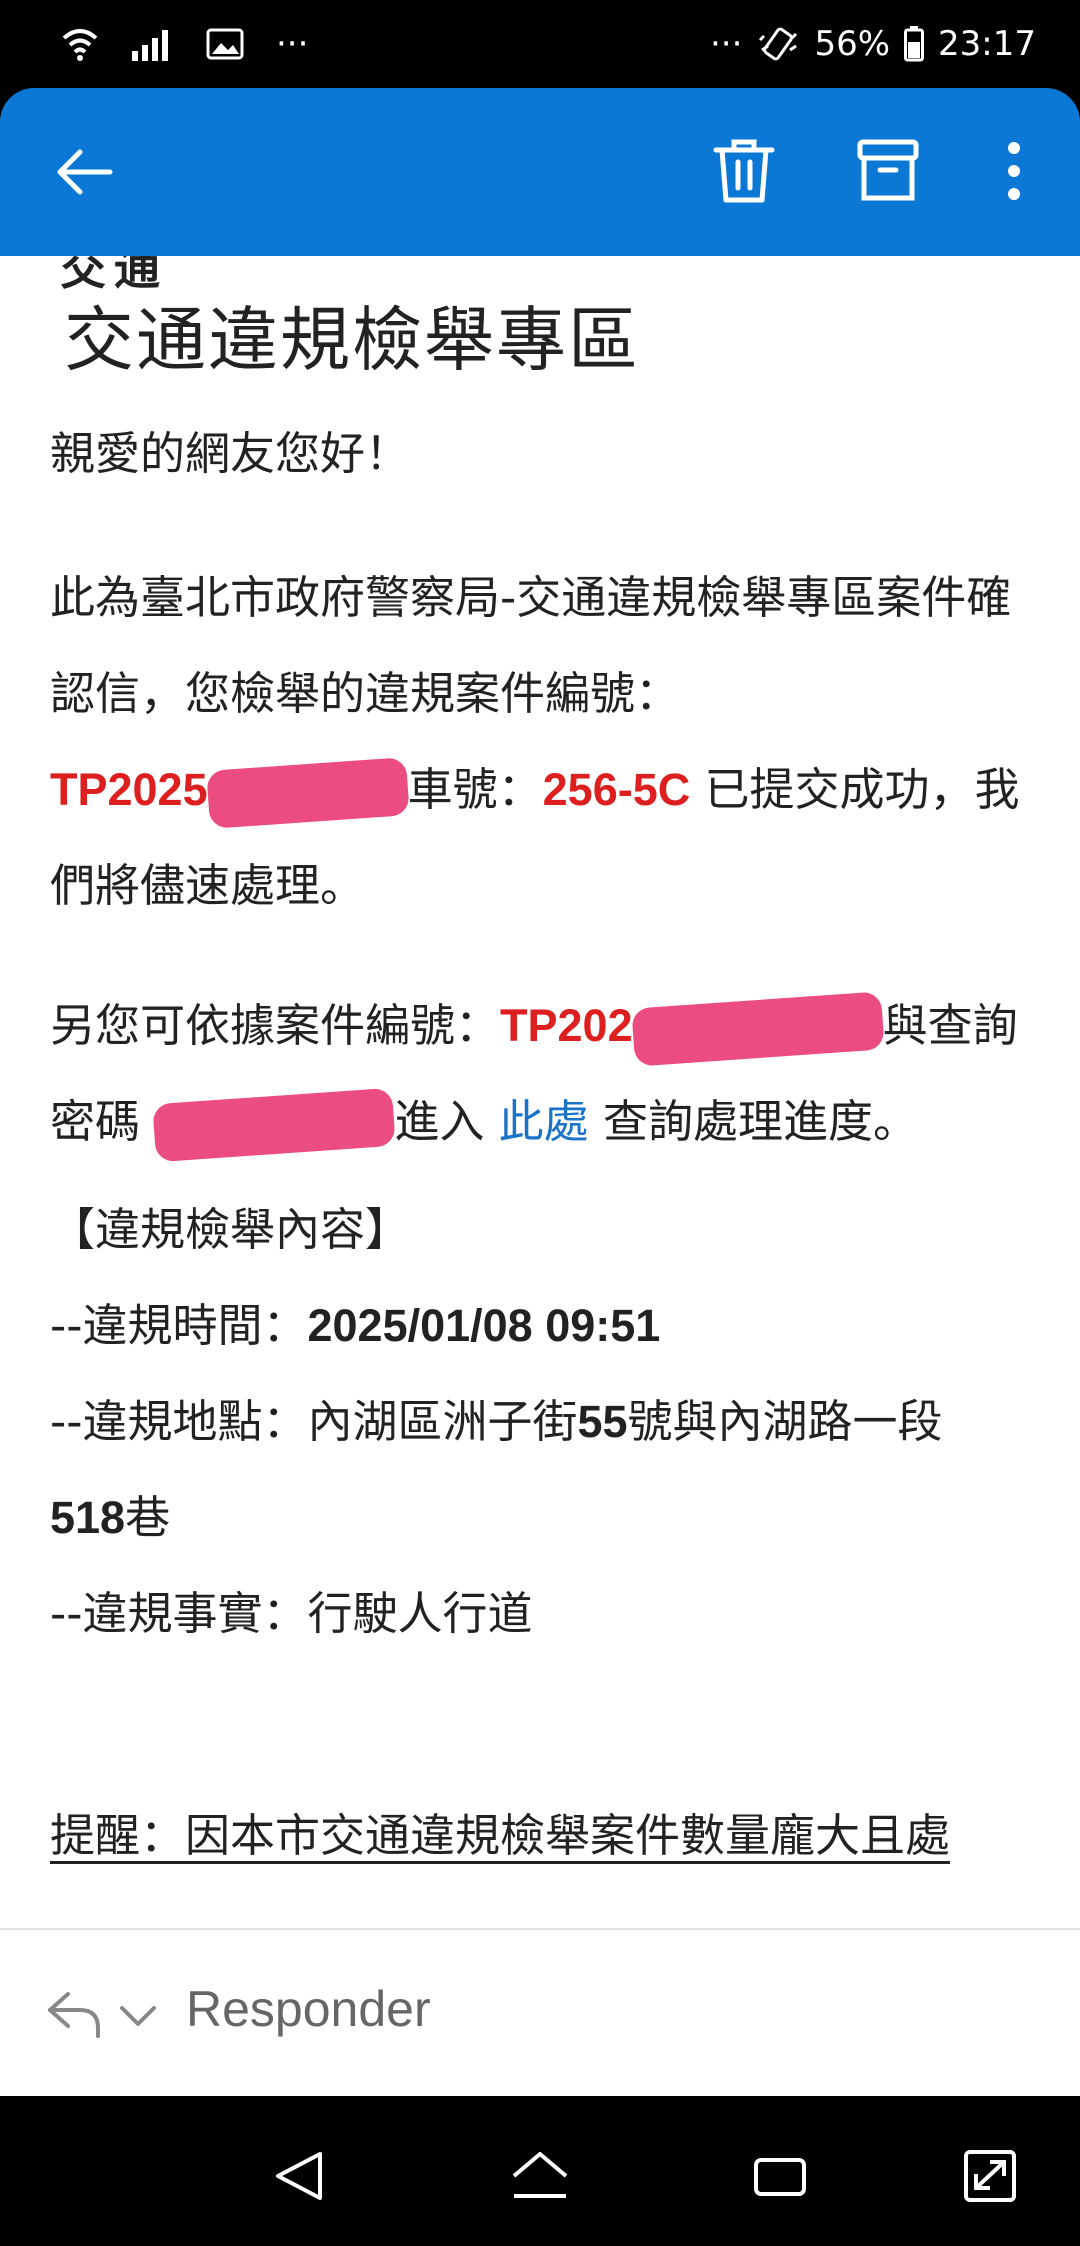 This screenshot has width=1080, height=2246. I want to click on time-label: --違規時間：, so click(179, 1325).